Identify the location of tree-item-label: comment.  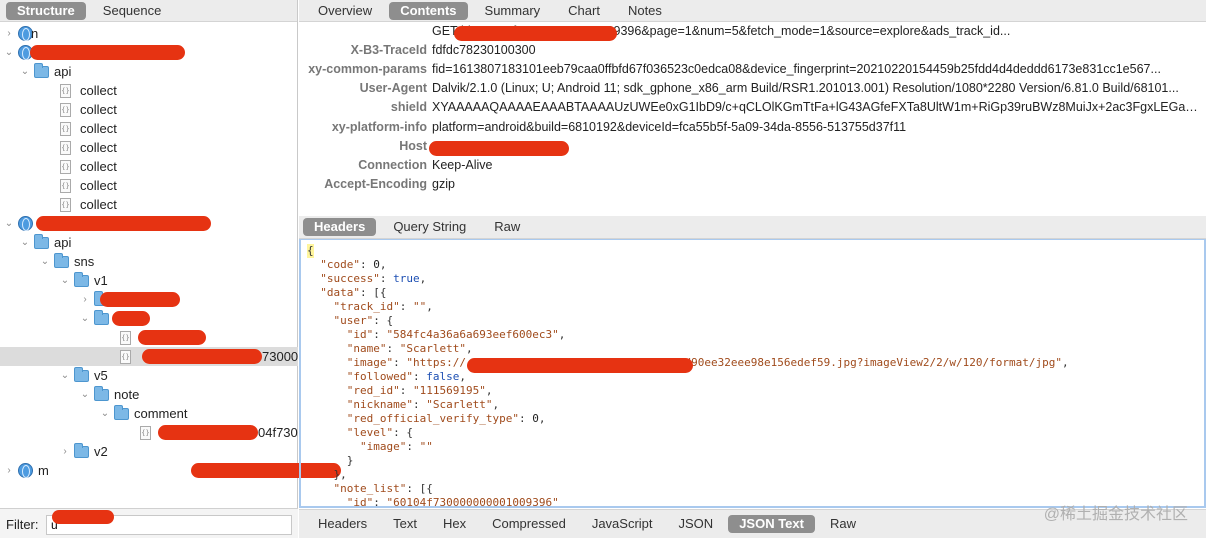
(161, 413).